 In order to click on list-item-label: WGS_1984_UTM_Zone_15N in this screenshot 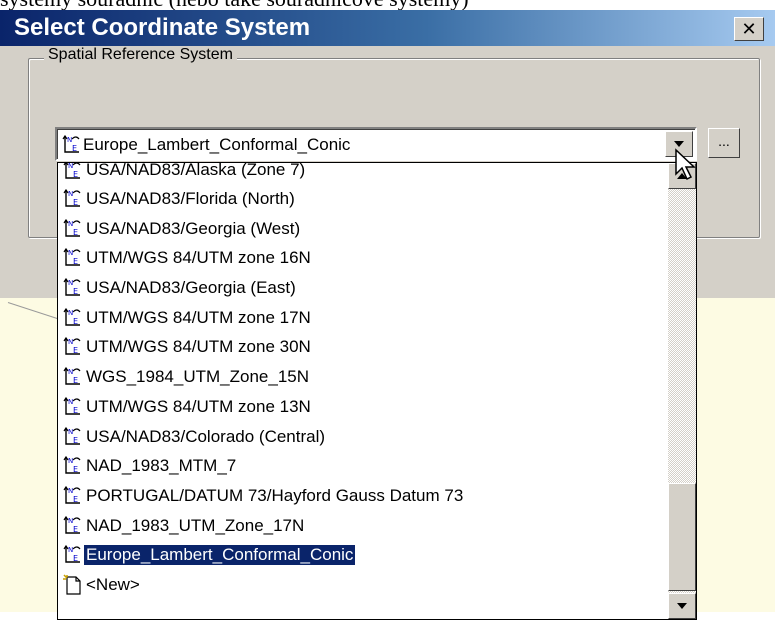, I will do `click(198, 377)`.